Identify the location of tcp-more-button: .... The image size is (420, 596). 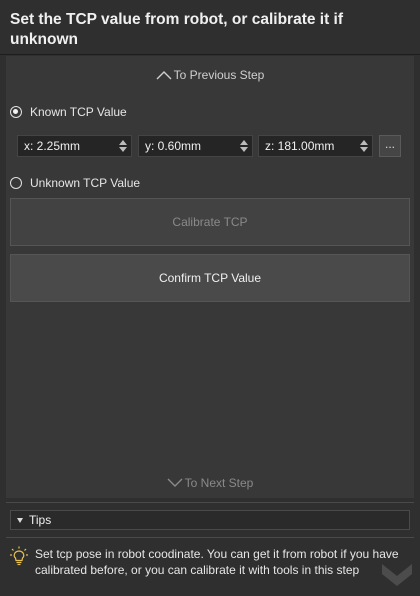
(390, 146).